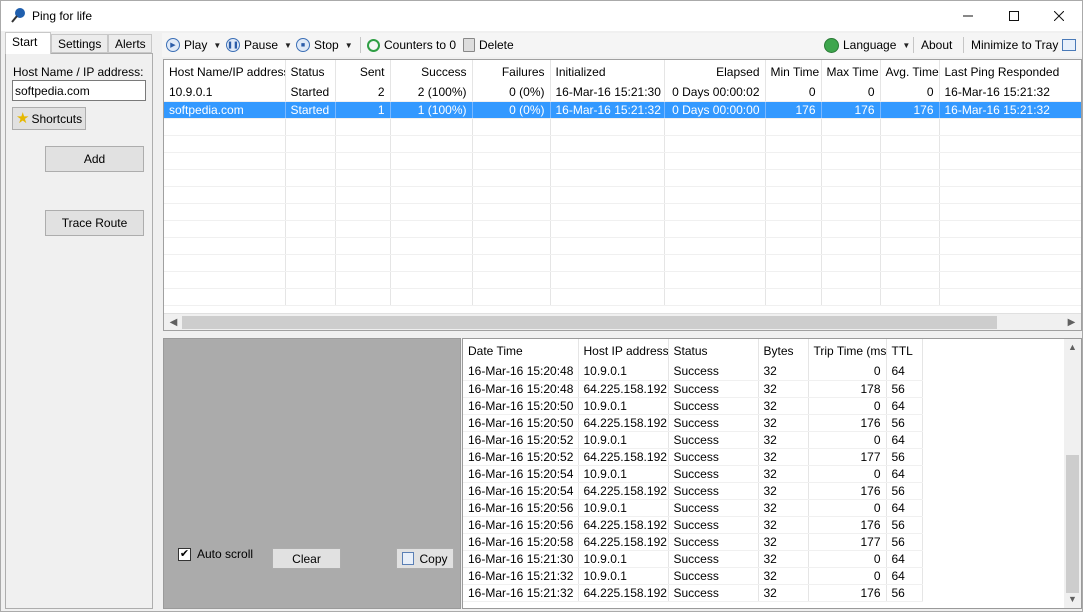 The image size is (1083, 612). Describe the element at coordinates (1059, 16) in the screenshot. I see `close-button` at that location.